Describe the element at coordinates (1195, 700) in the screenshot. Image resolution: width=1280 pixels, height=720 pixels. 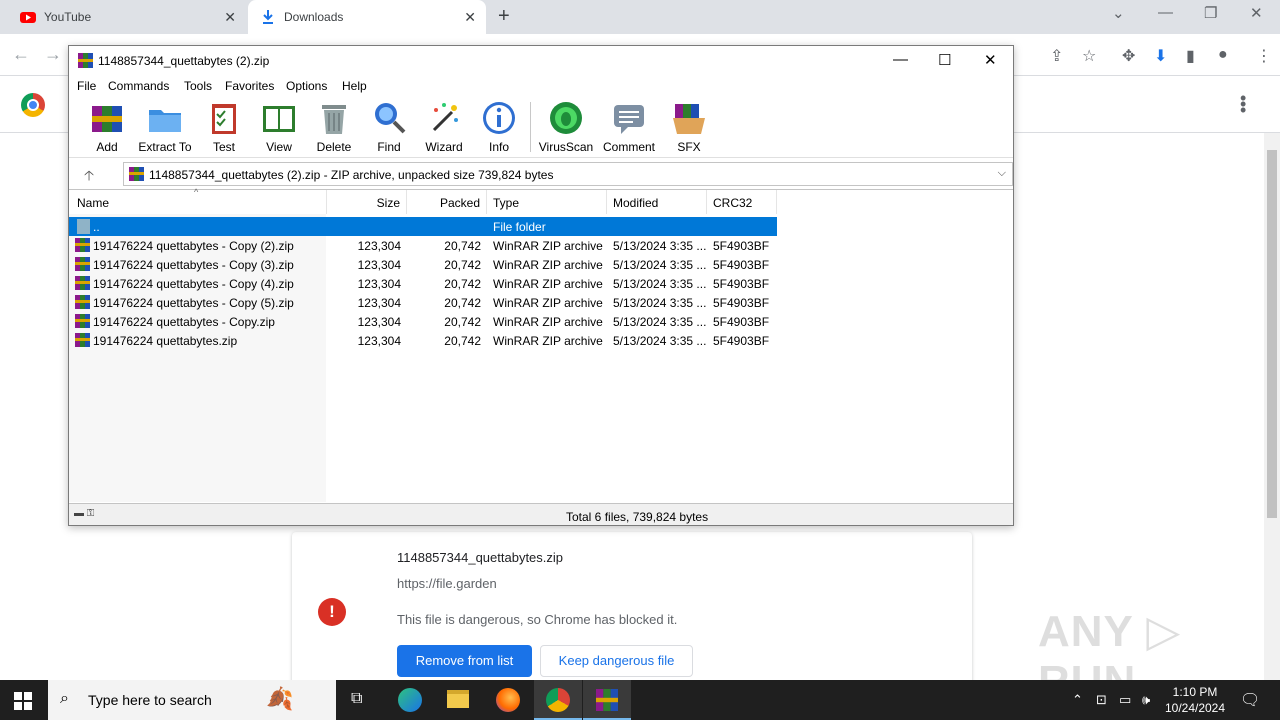
I see `clock: 1:10 PM 10/24/2024` at that location.